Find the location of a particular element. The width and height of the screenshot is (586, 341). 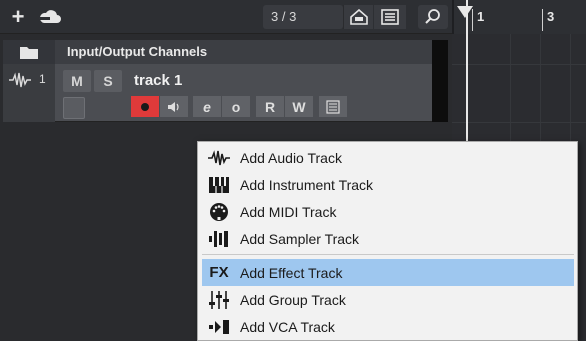

menu-item-label: Add VCA Track is located at coordinates (287, 326).